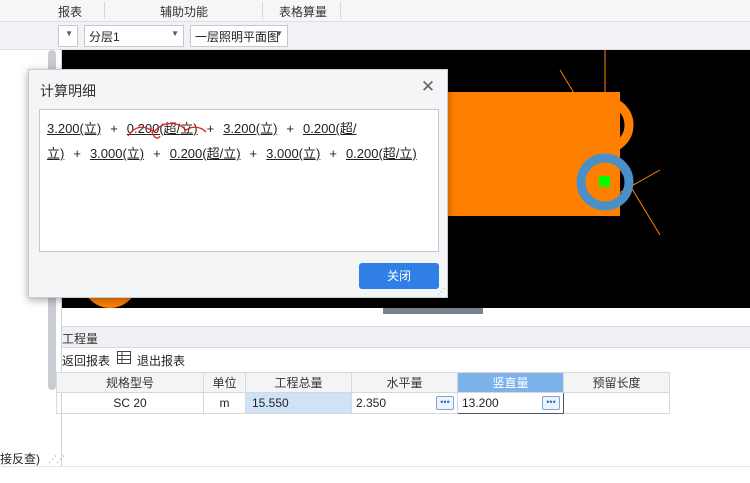 The height and width of the screenshot is (483, 750). What do you see at coordinates (406, 360) in the screenshot?
I see `quantity-toolbar: 返回报表 退出报表` at bounding box center [406, 360].